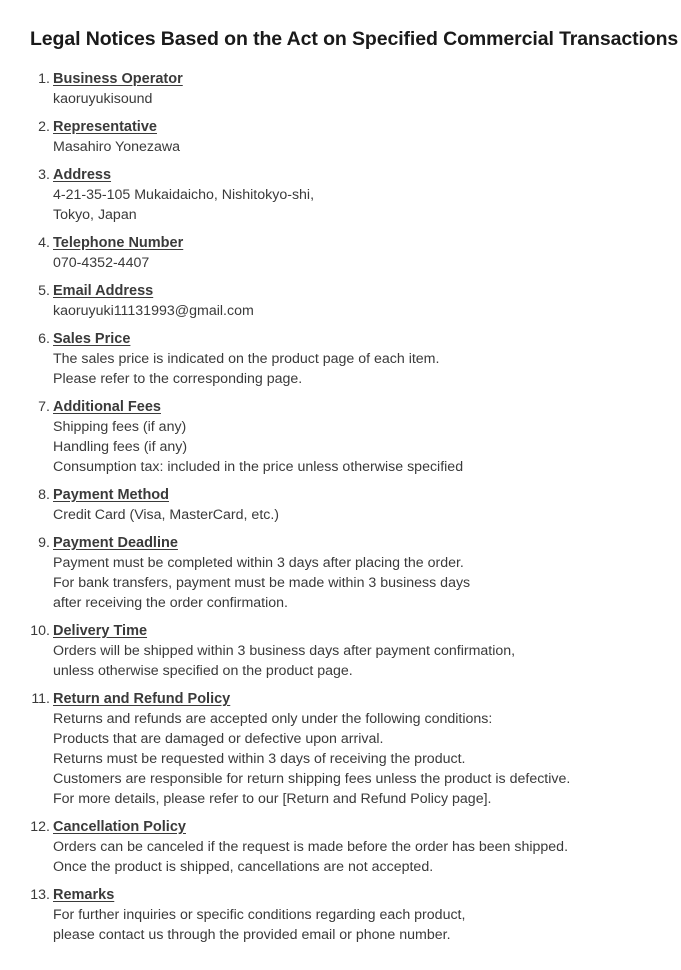  What do you see at coordinates (84, 895) in the screenshot?
I see `item-heading: Remarks` at bounding box center [84, 895].